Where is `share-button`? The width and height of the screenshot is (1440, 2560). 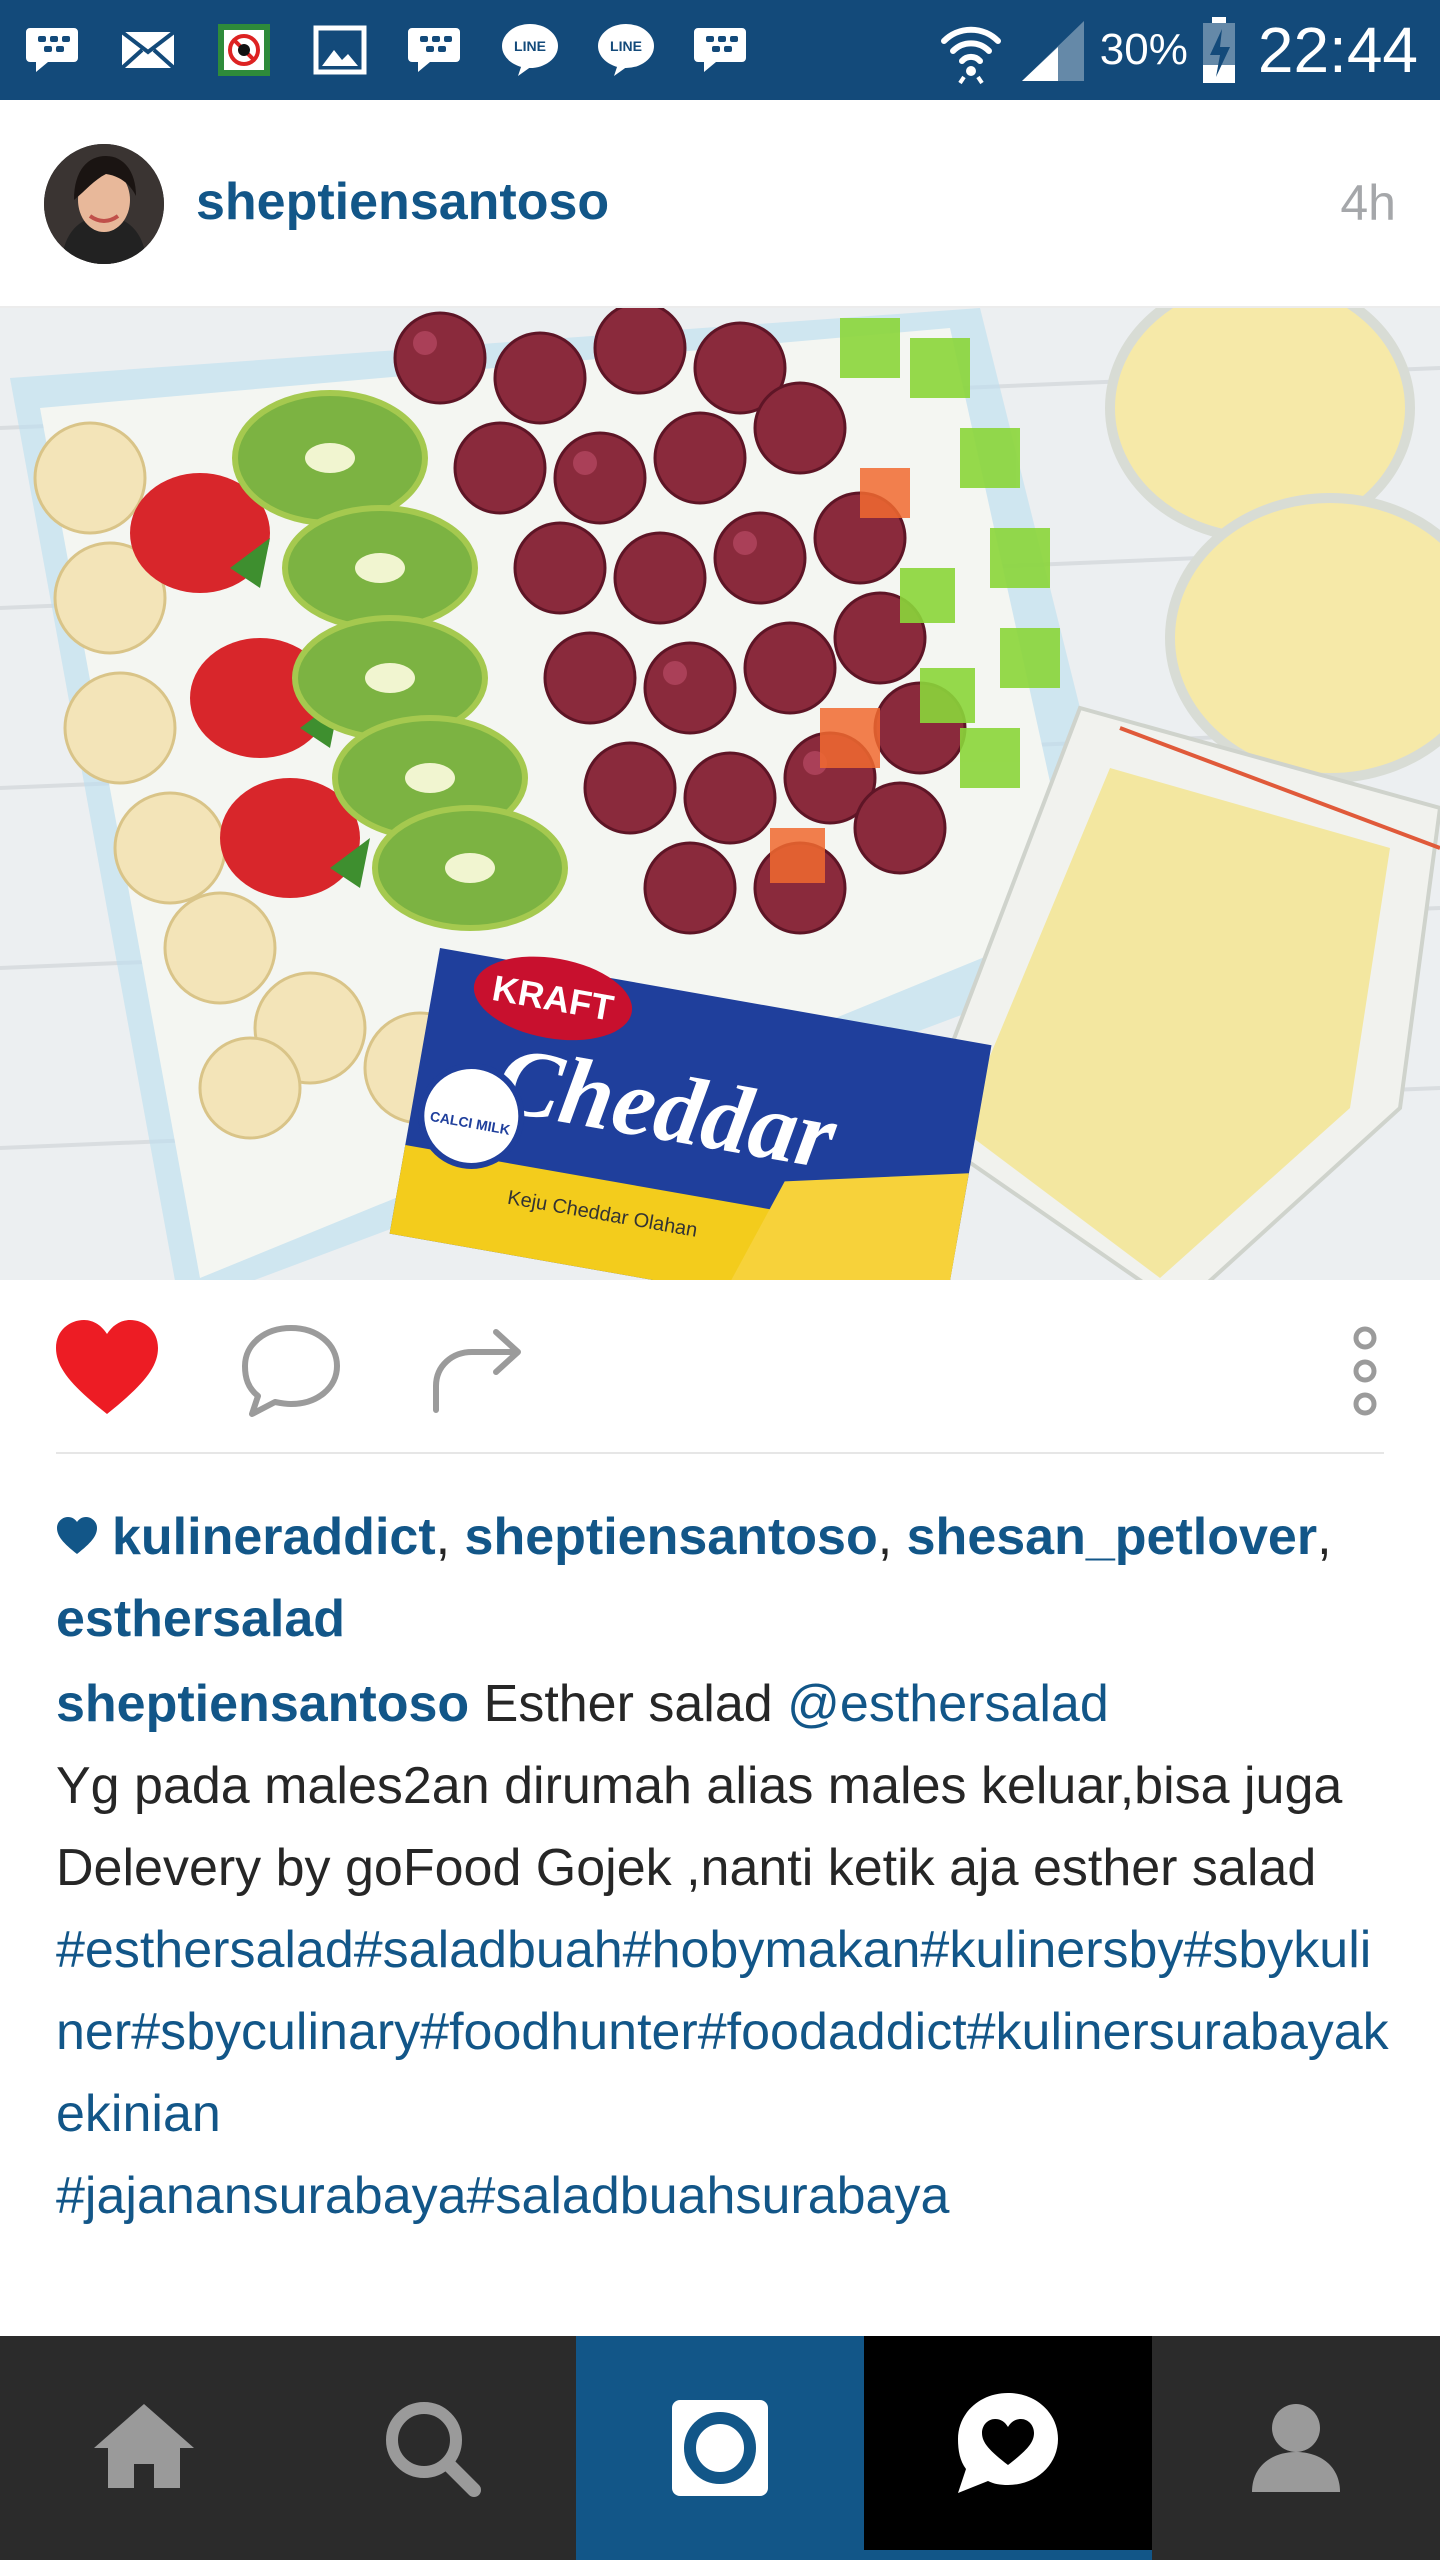
share-button is located at coordinates (475, 1371).